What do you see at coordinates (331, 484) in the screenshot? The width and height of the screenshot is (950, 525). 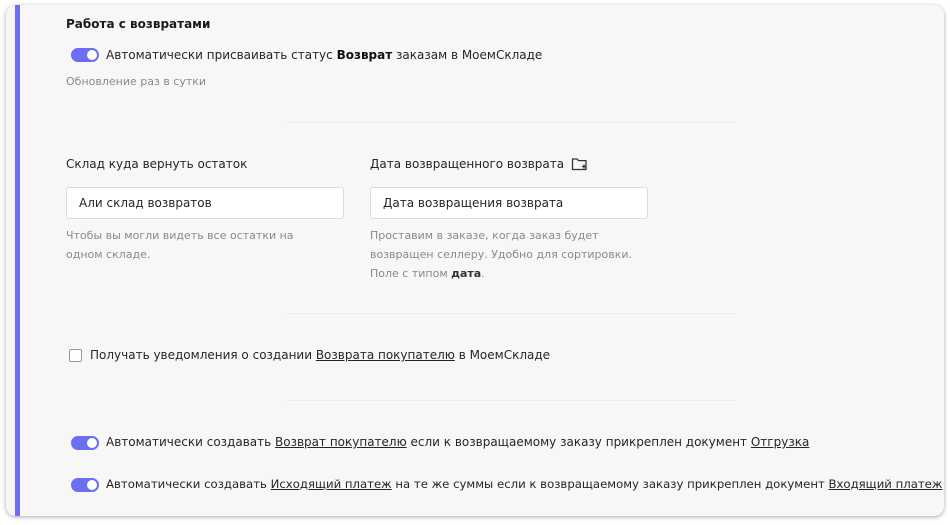 I see `outgoing-payment-link: Исходящий платеж` at bounding box center [331, 484].